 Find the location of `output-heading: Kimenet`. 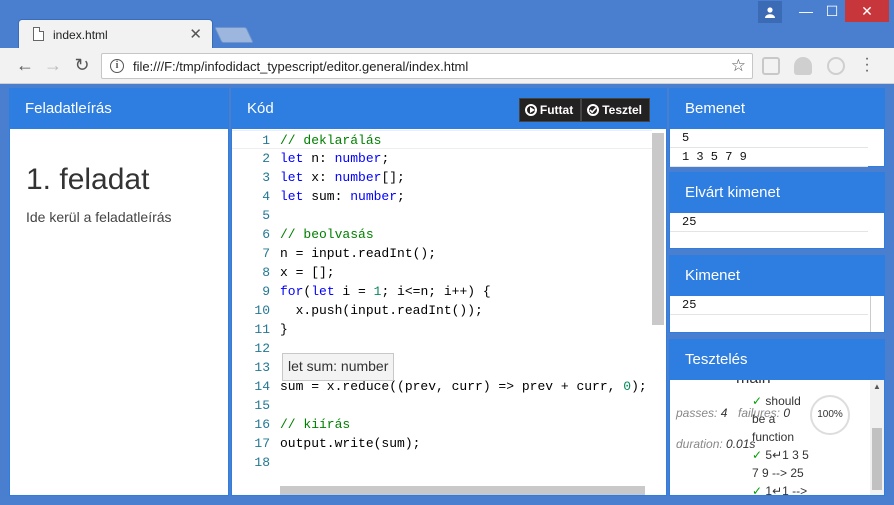

output-heading: Kimenet is located at coordinates (777, 276).